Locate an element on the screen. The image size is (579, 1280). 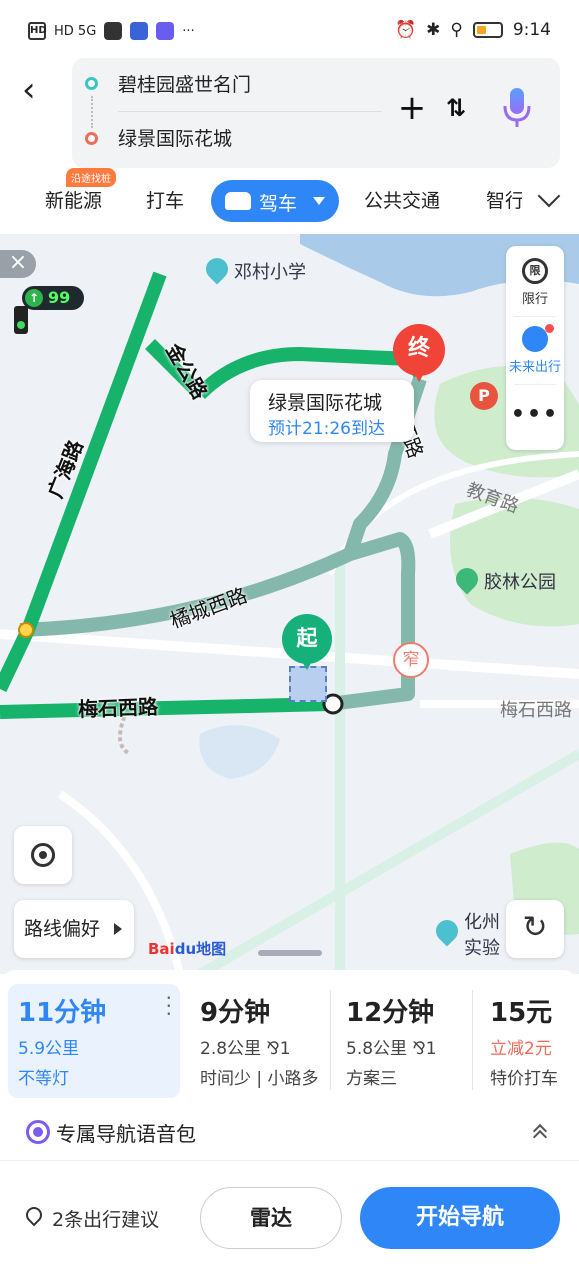
start-area is located at coordinates (308, 684).